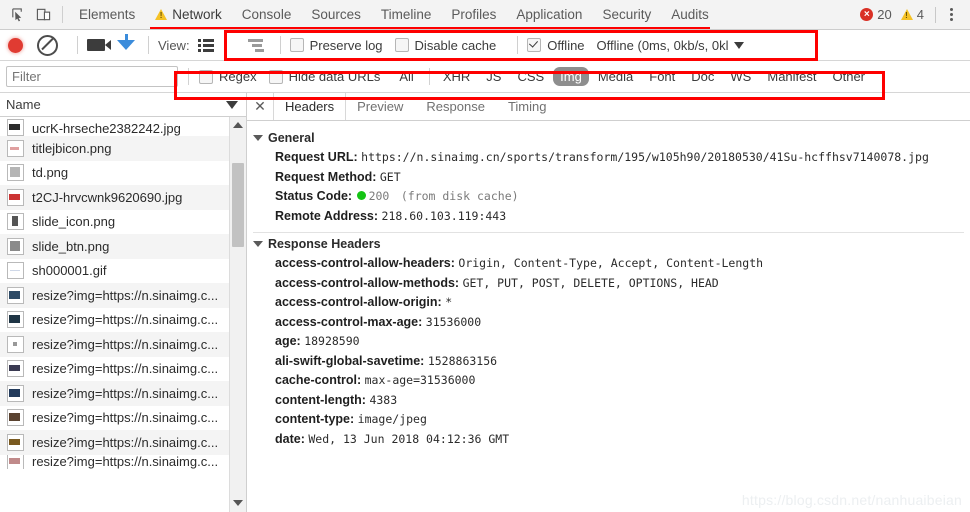 The width and height of the screenshot is (970, 512). What do you see at coordinates (456, 106) in the screenshot?
I see `tab-response: Response` at bounding box center [456, 106].